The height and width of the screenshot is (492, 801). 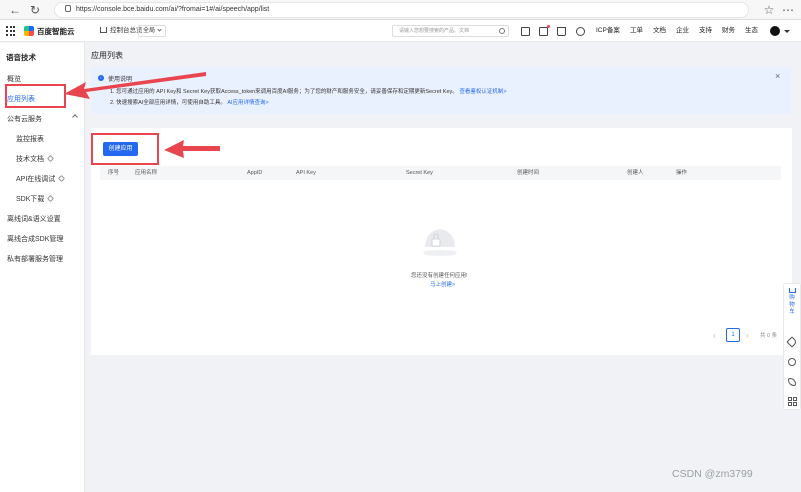 I want to click on app-detail-query-link: AI应用详情查询>, so click(x=247, y=103).